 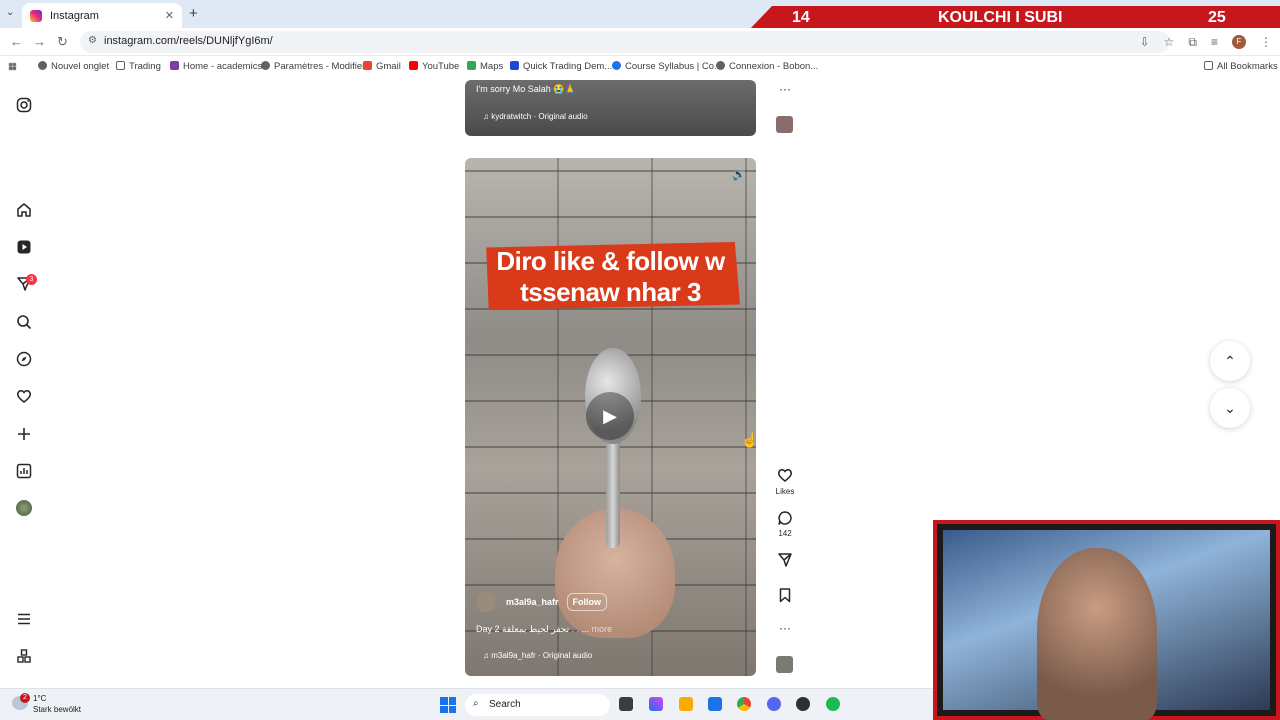 What do you see at coordinates (10, 12) in the screenshot?
I see `tab-search-dropdown-icon: ⌄` at bounding box center [10, 12].